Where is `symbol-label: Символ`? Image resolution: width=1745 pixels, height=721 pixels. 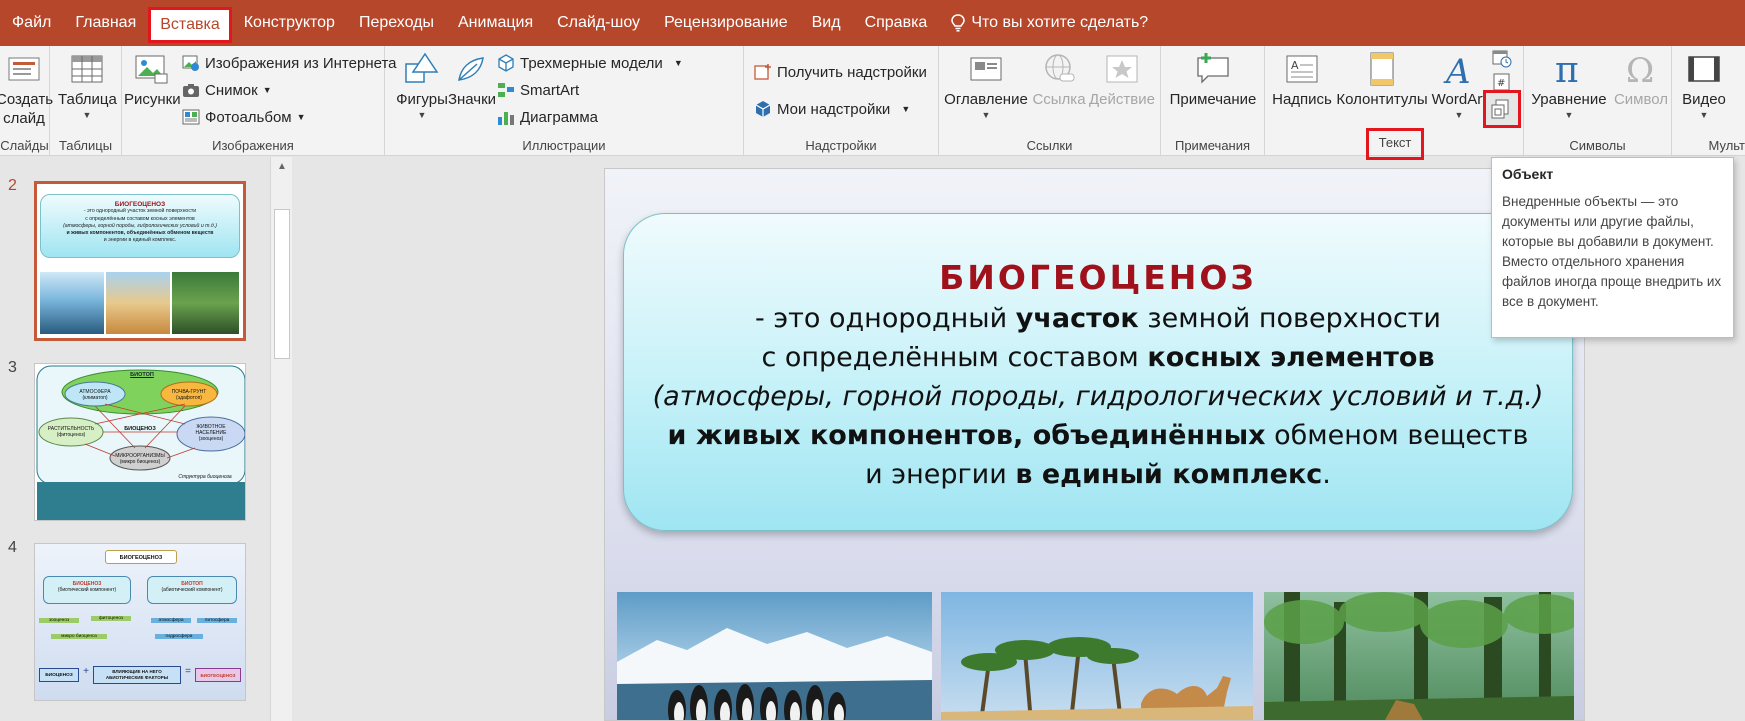
symbol-label: Символ is located at coordinates (1641, 99).